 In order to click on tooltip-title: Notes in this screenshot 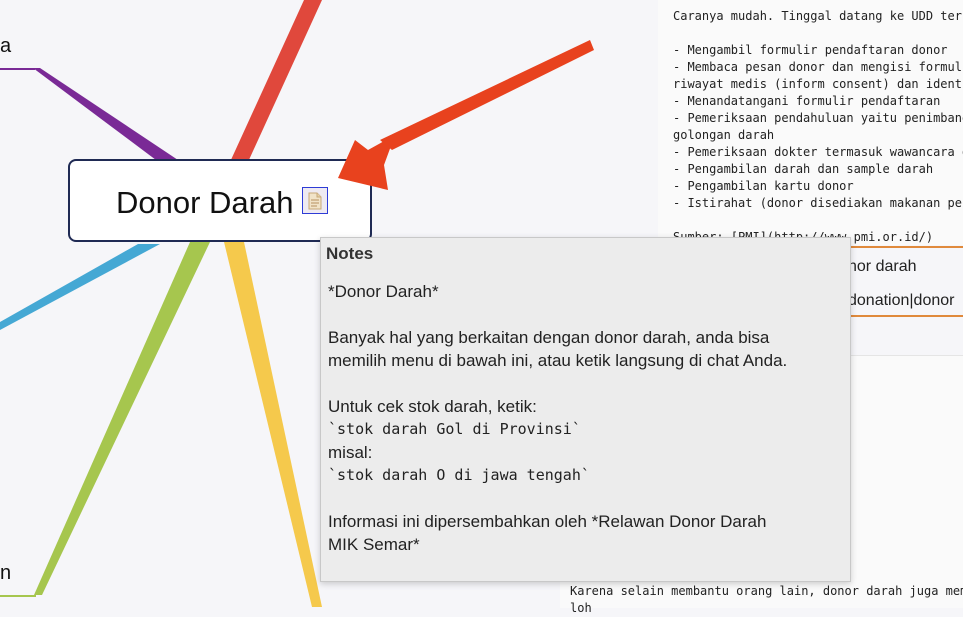, I will do `click(350, 253)`.